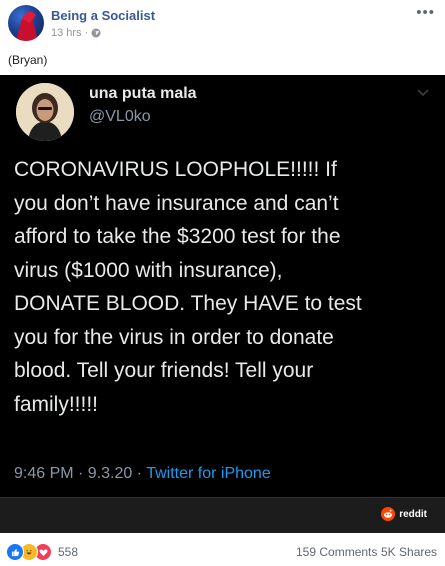  Describe the element at coordinates (425, 12) in the screenshot. I see `more-options-icon: •••` at that location.